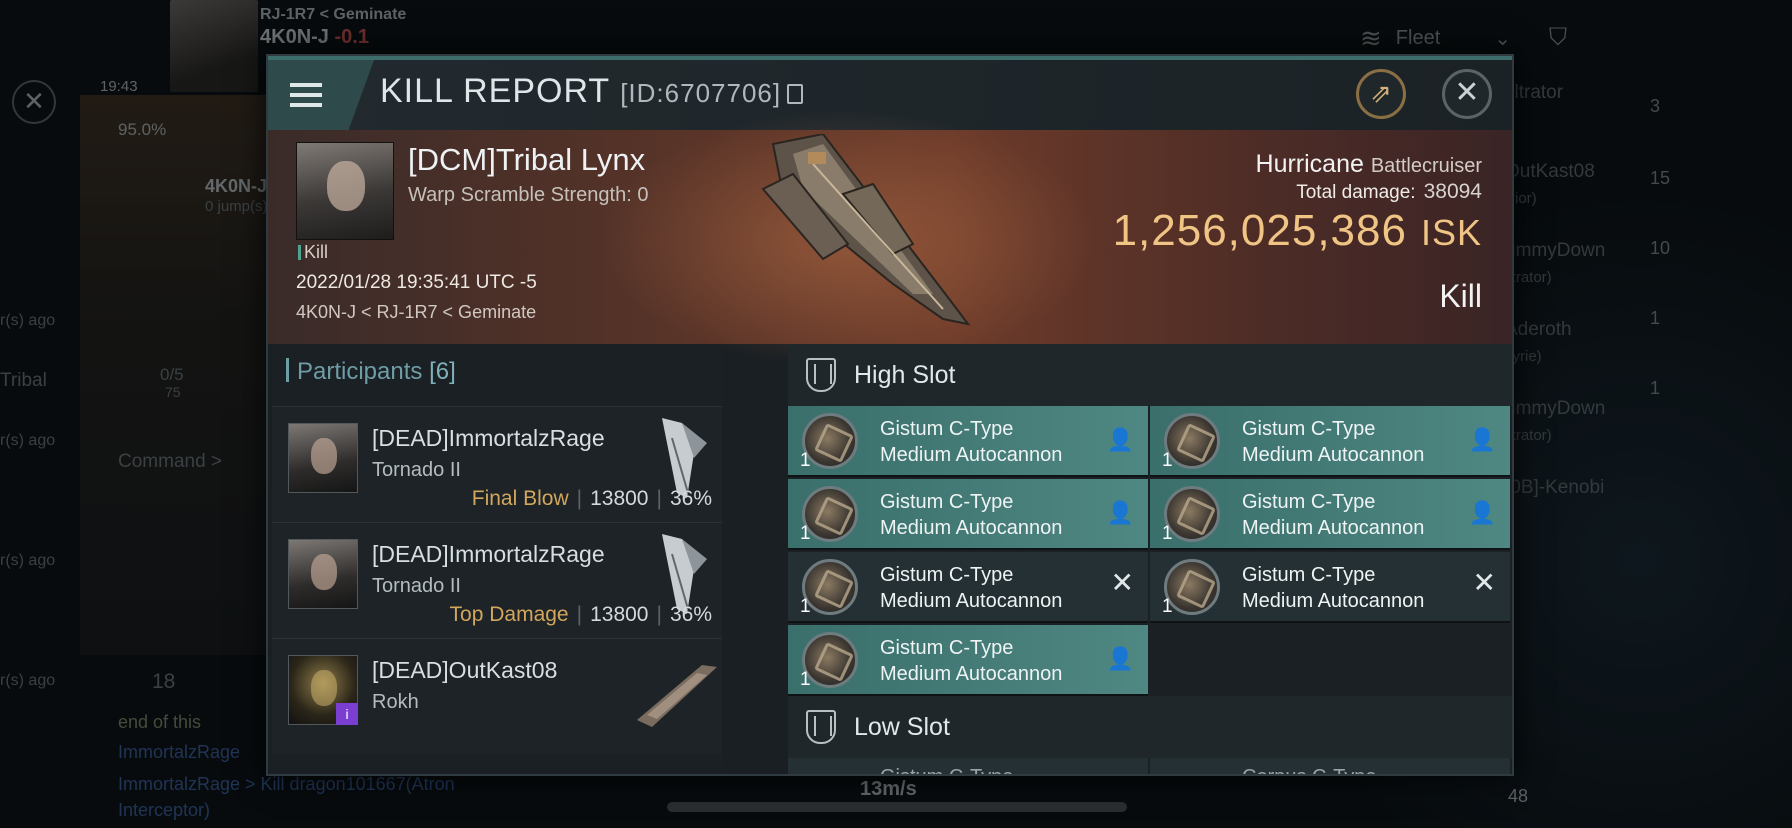 This screenshot has width=1792, height=828. Describe the element at coordinates (701, 93) in the screenshot. I see `report-id: [ID:6707706]` at that location.